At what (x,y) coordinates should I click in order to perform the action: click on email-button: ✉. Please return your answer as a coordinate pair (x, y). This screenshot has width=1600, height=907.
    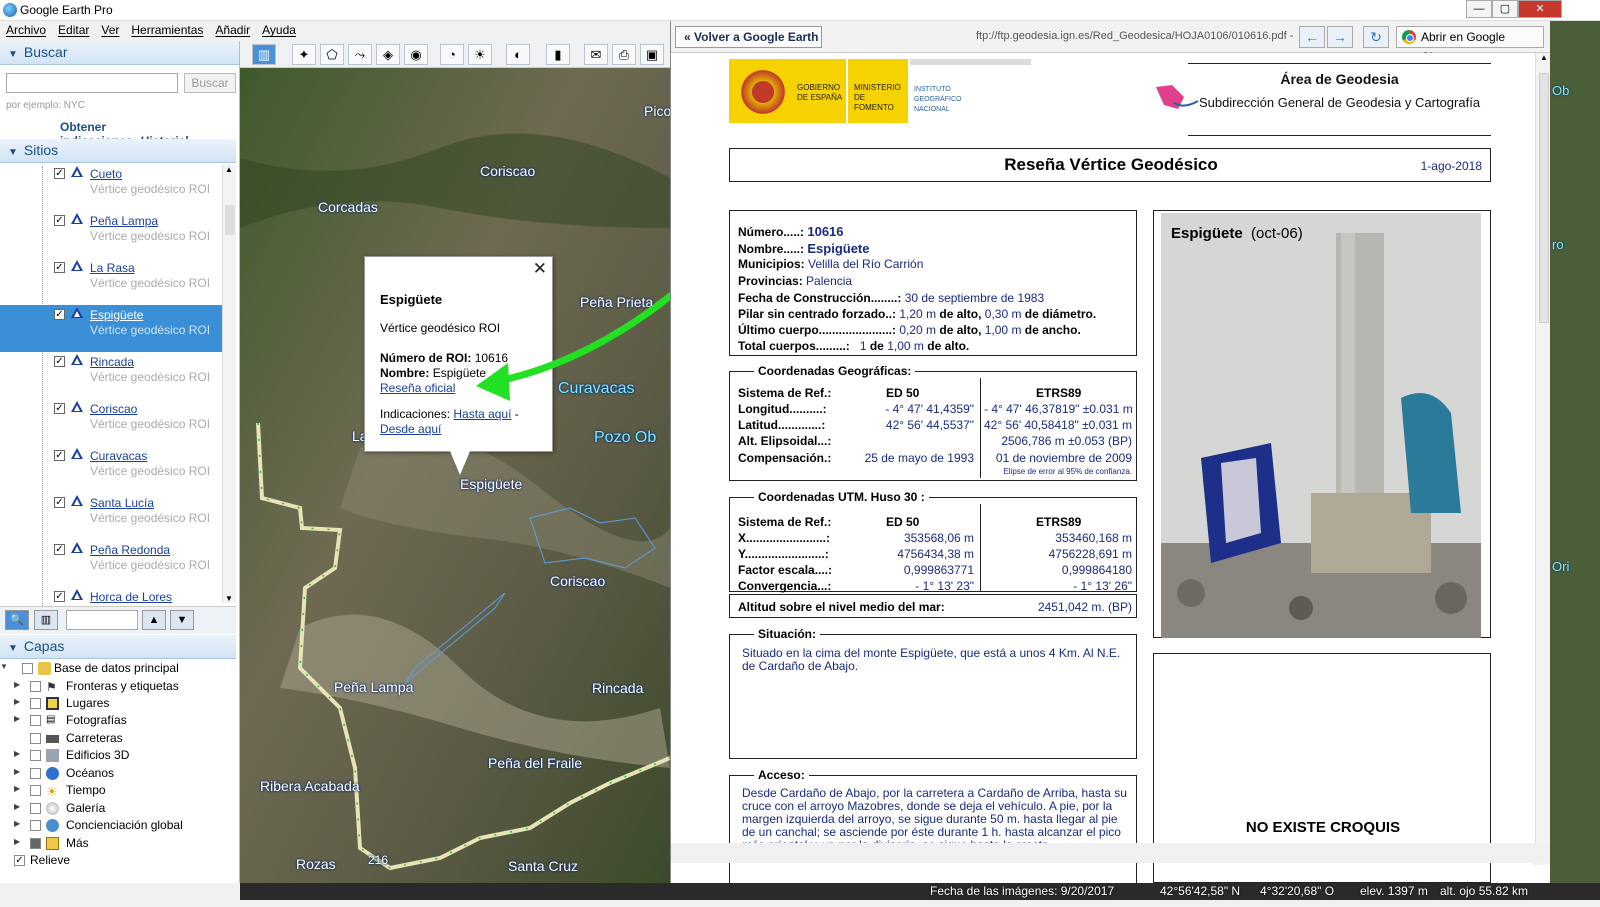
    Looking at the image, I should click on (596, 54).